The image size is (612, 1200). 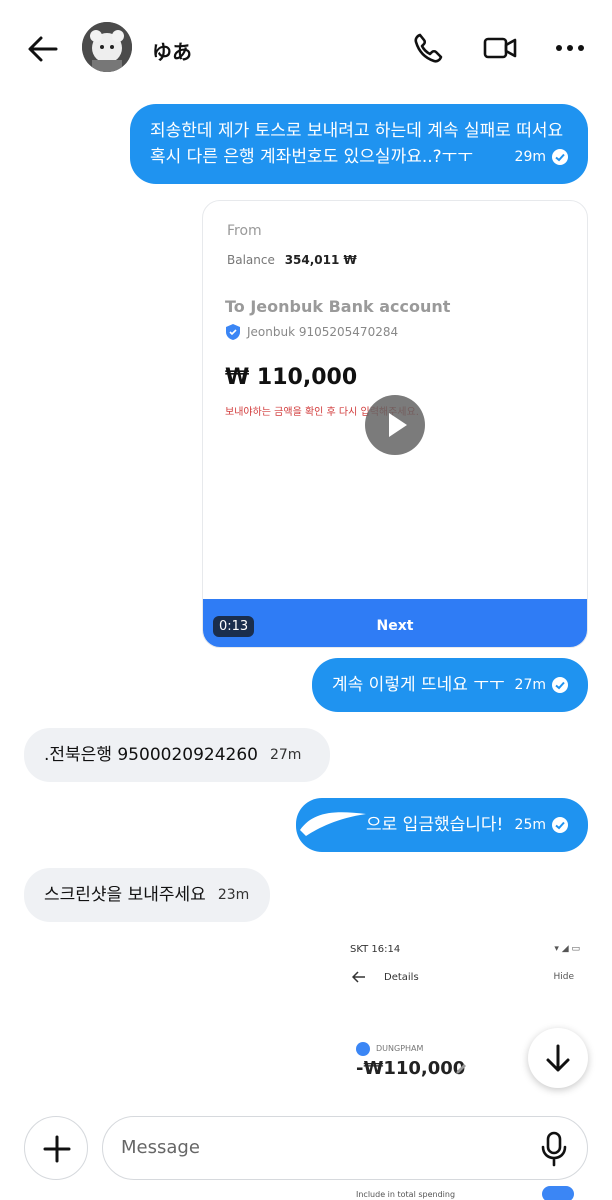 I want to click on balance-label: Balance, so click(x=251, y=260).